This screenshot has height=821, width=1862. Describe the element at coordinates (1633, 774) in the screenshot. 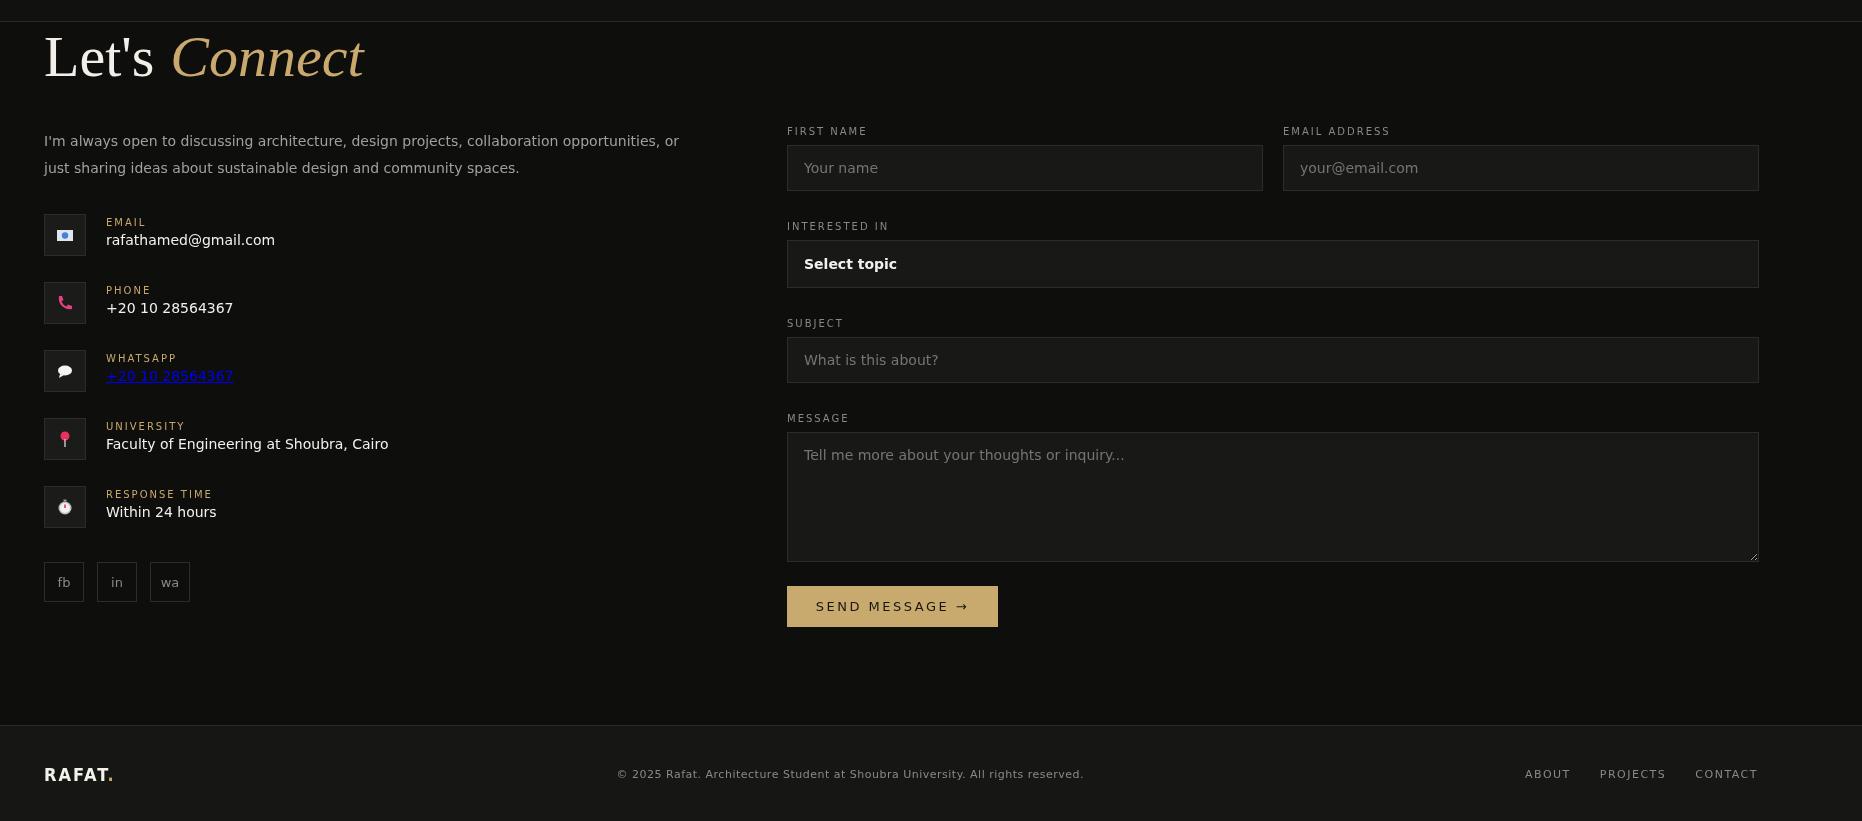

I see `footer-link: PROJECTS` at that location.